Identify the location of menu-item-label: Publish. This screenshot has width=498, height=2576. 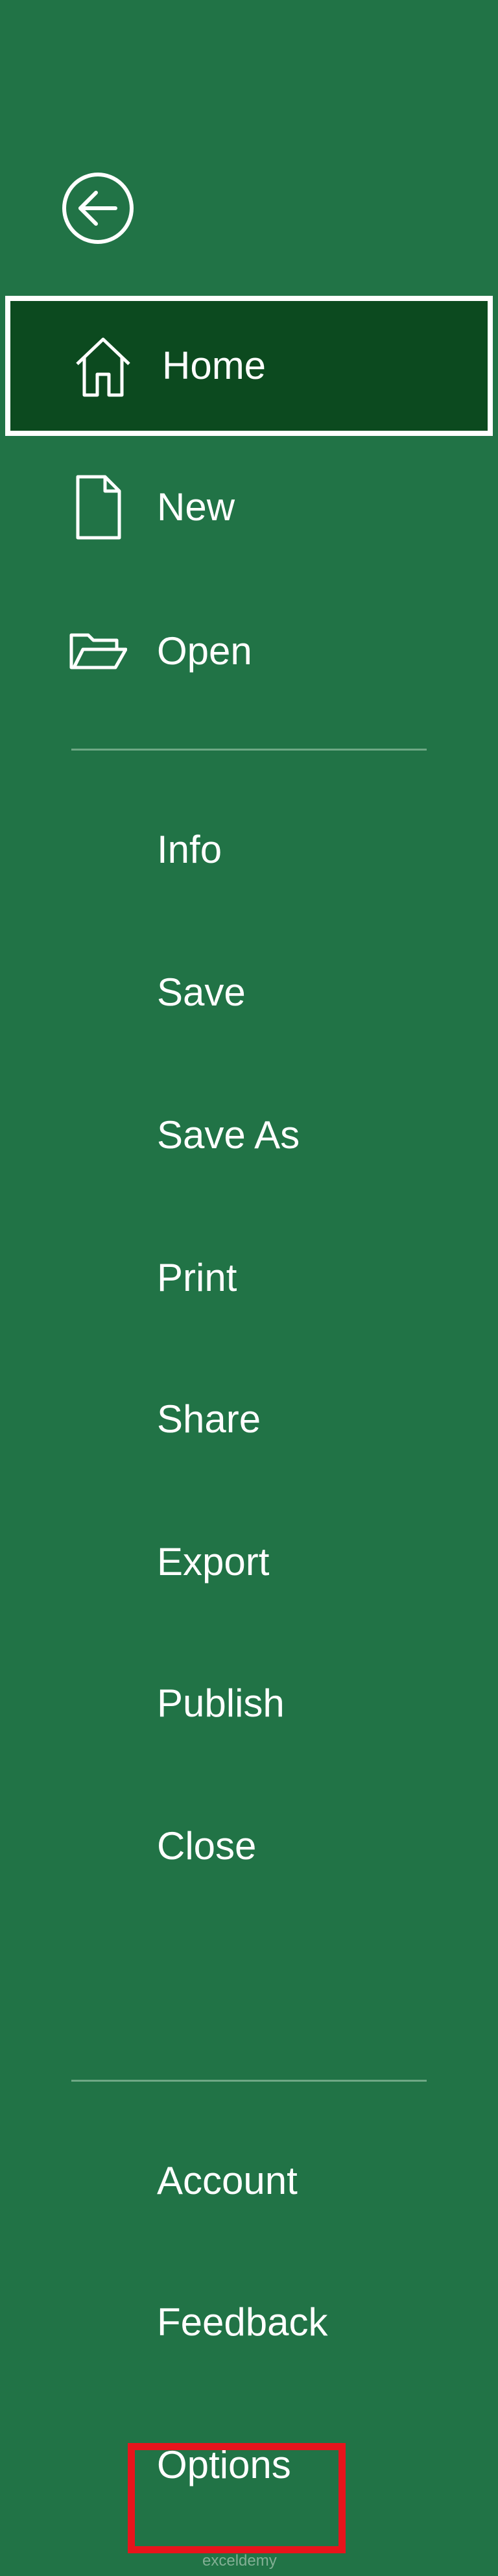
(221, 1703).